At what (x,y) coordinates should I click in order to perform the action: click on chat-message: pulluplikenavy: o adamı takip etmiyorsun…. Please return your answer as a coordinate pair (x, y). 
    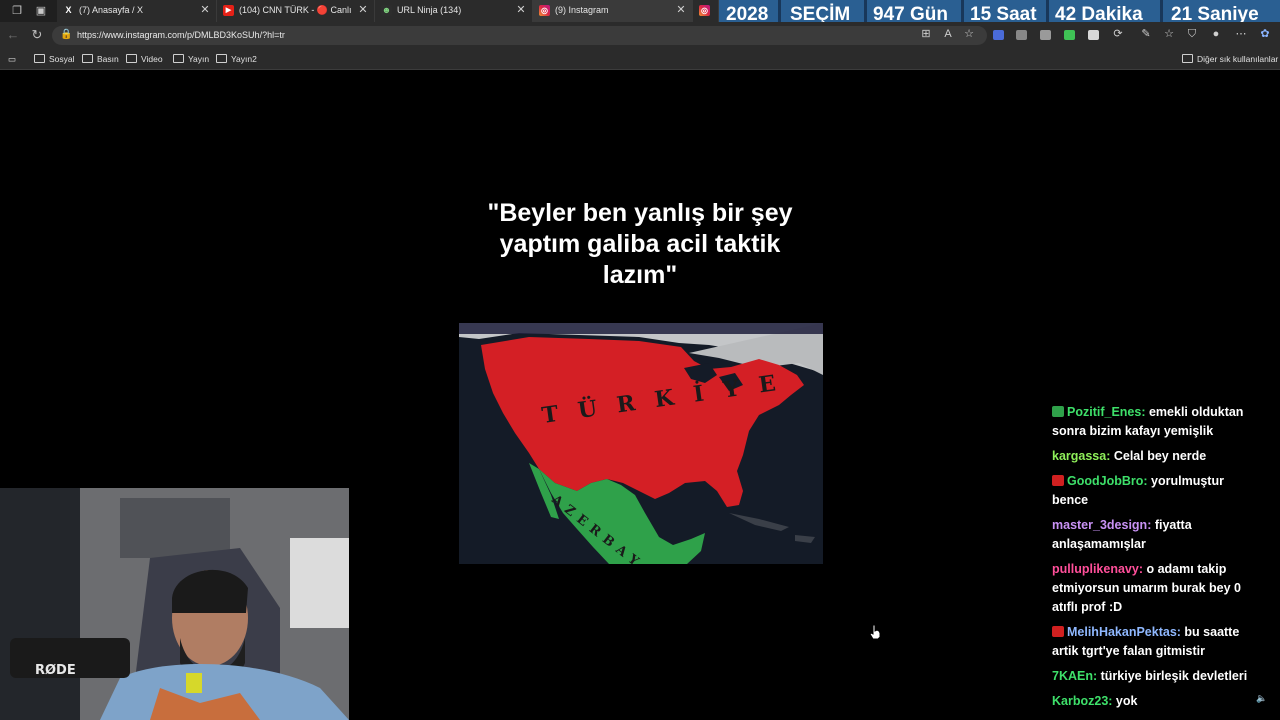
    Looking at the image, I should click on (1157, 588).